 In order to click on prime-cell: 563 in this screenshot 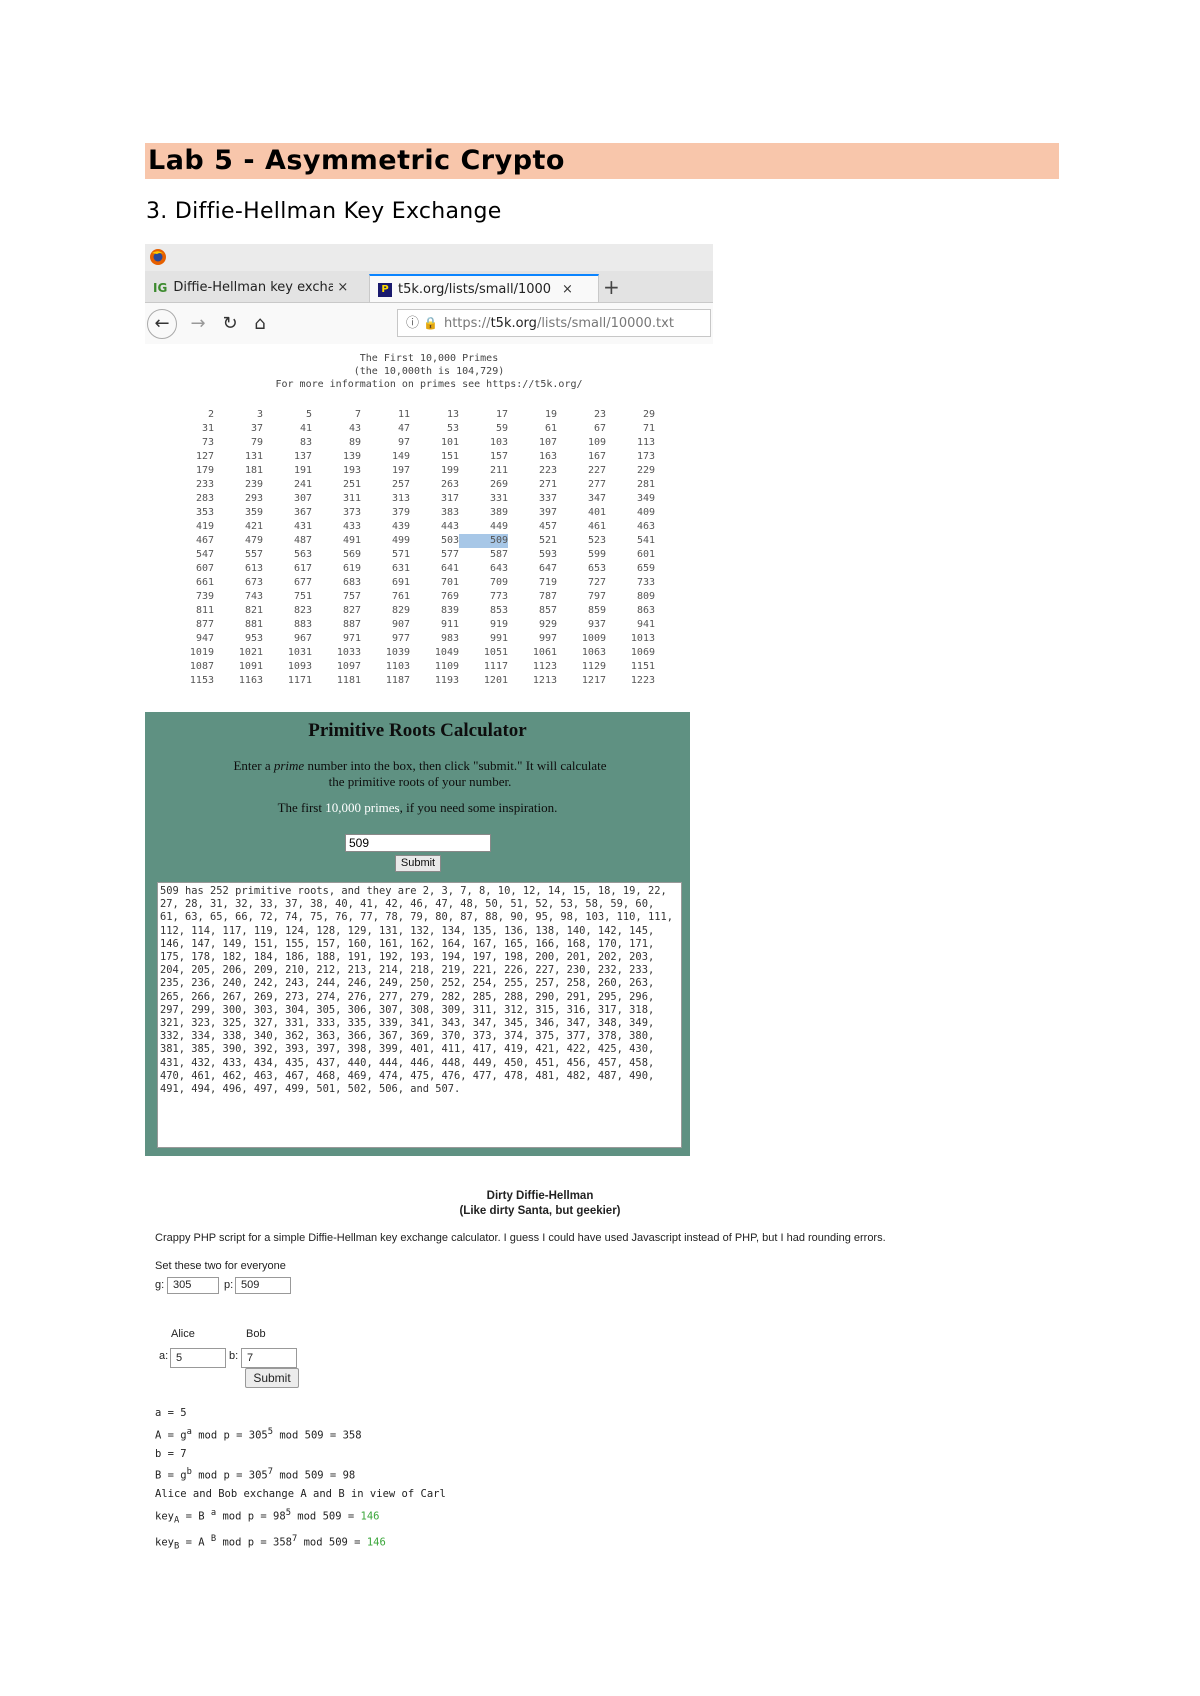, I will do `click(302, 554)`.